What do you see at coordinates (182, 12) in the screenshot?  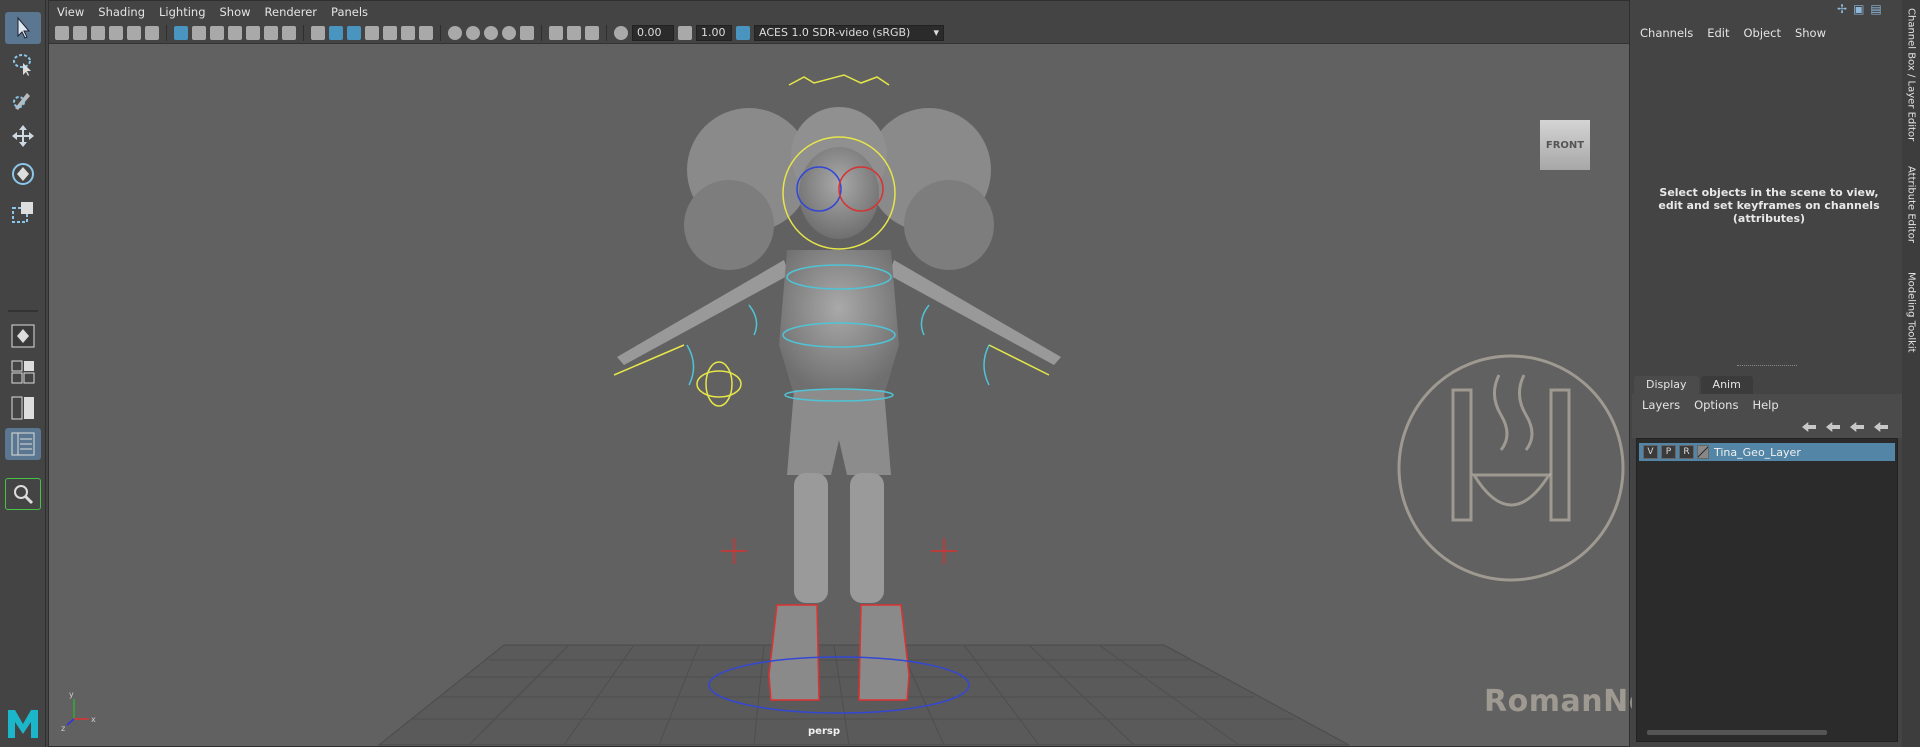 I see `menu-lighting: Lighting` at bounding box center [182, 12].